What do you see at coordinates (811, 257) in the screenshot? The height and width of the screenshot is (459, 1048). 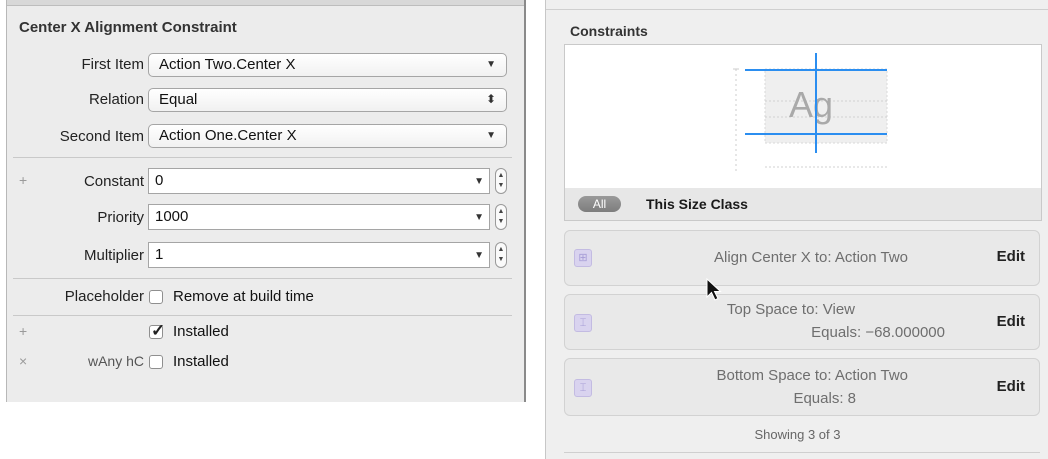 I see `constraint-description: Align Center X to: Action Two` at bounding box center [811, 257].